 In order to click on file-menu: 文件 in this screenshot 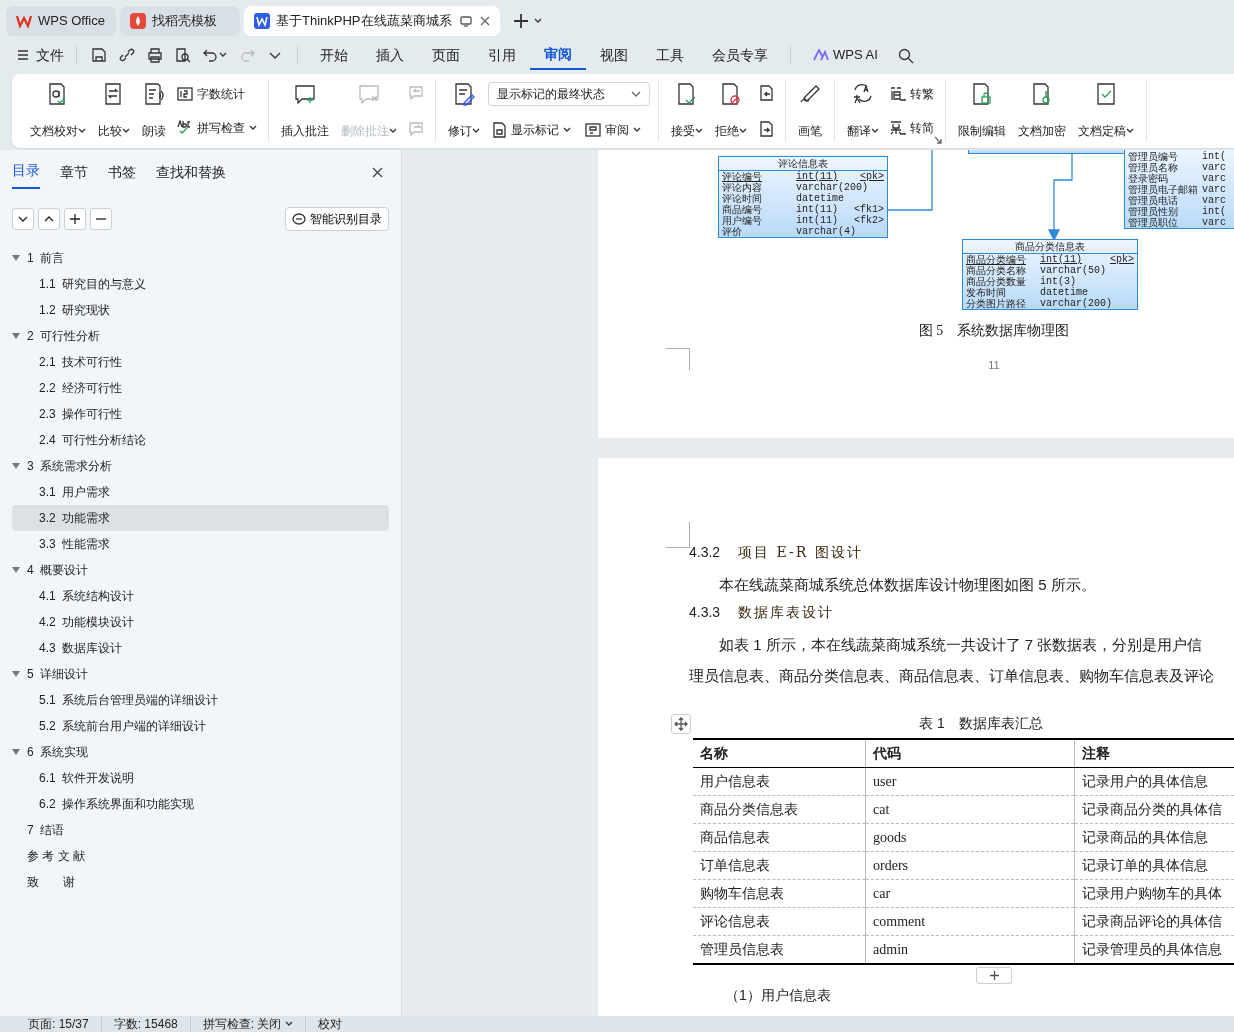, I will do `click(41, 55)`.